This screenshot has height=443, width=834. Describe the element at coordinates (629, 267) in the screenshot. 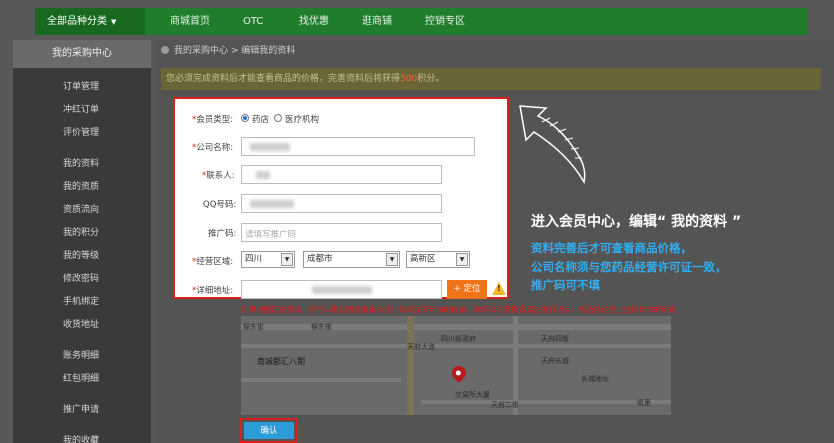

I see `annotation-line: 公司名称须与您药品经营许可证一致，` at that location.